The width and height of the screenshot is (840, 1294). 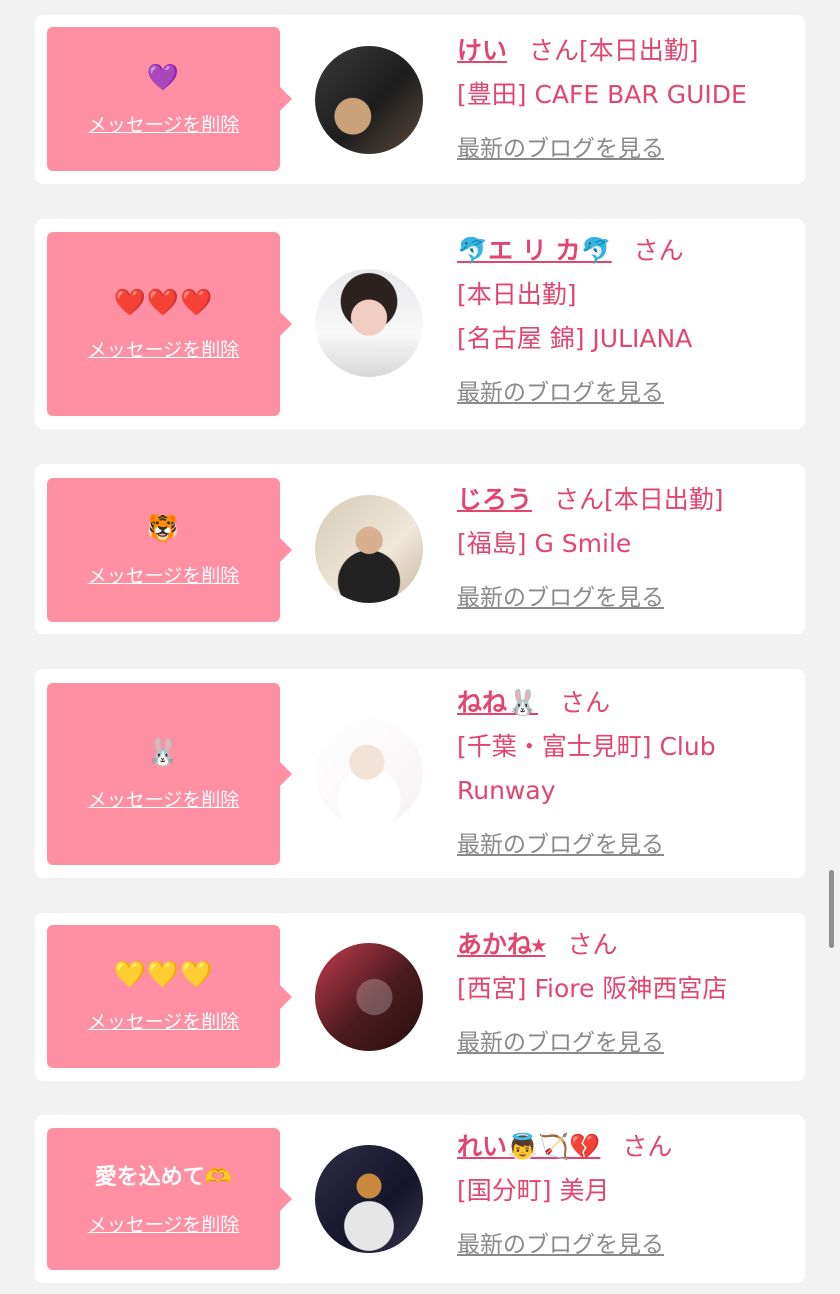 What do you see at coordinates (575, 338) in the screenshot?
I see `shop-name: [名古屋 錦] JULIANA` at bounding box center [575, 338].